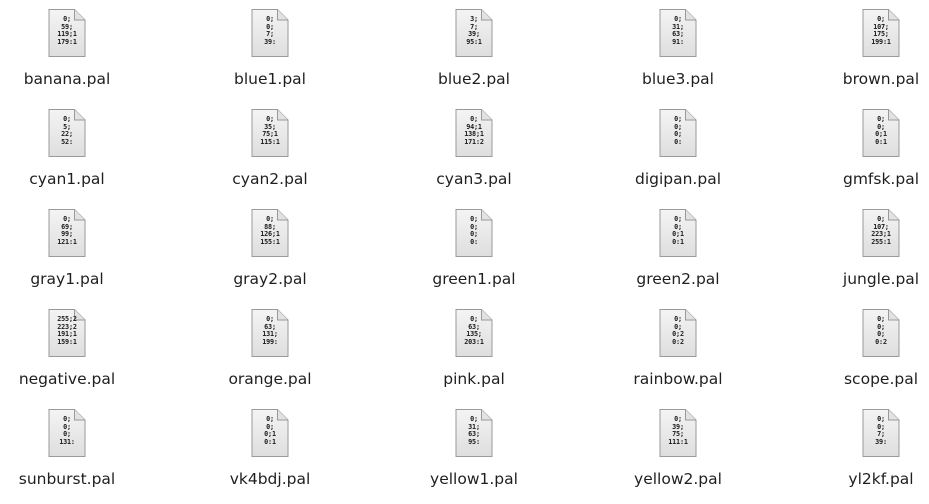 The width and height of the screenshot is (929, 504). Describe the element at coordinates (71, 449) in the screenshot. I see `file-item-sunburst: 0; 0; 0; 131: sunburst.pal` at that location.